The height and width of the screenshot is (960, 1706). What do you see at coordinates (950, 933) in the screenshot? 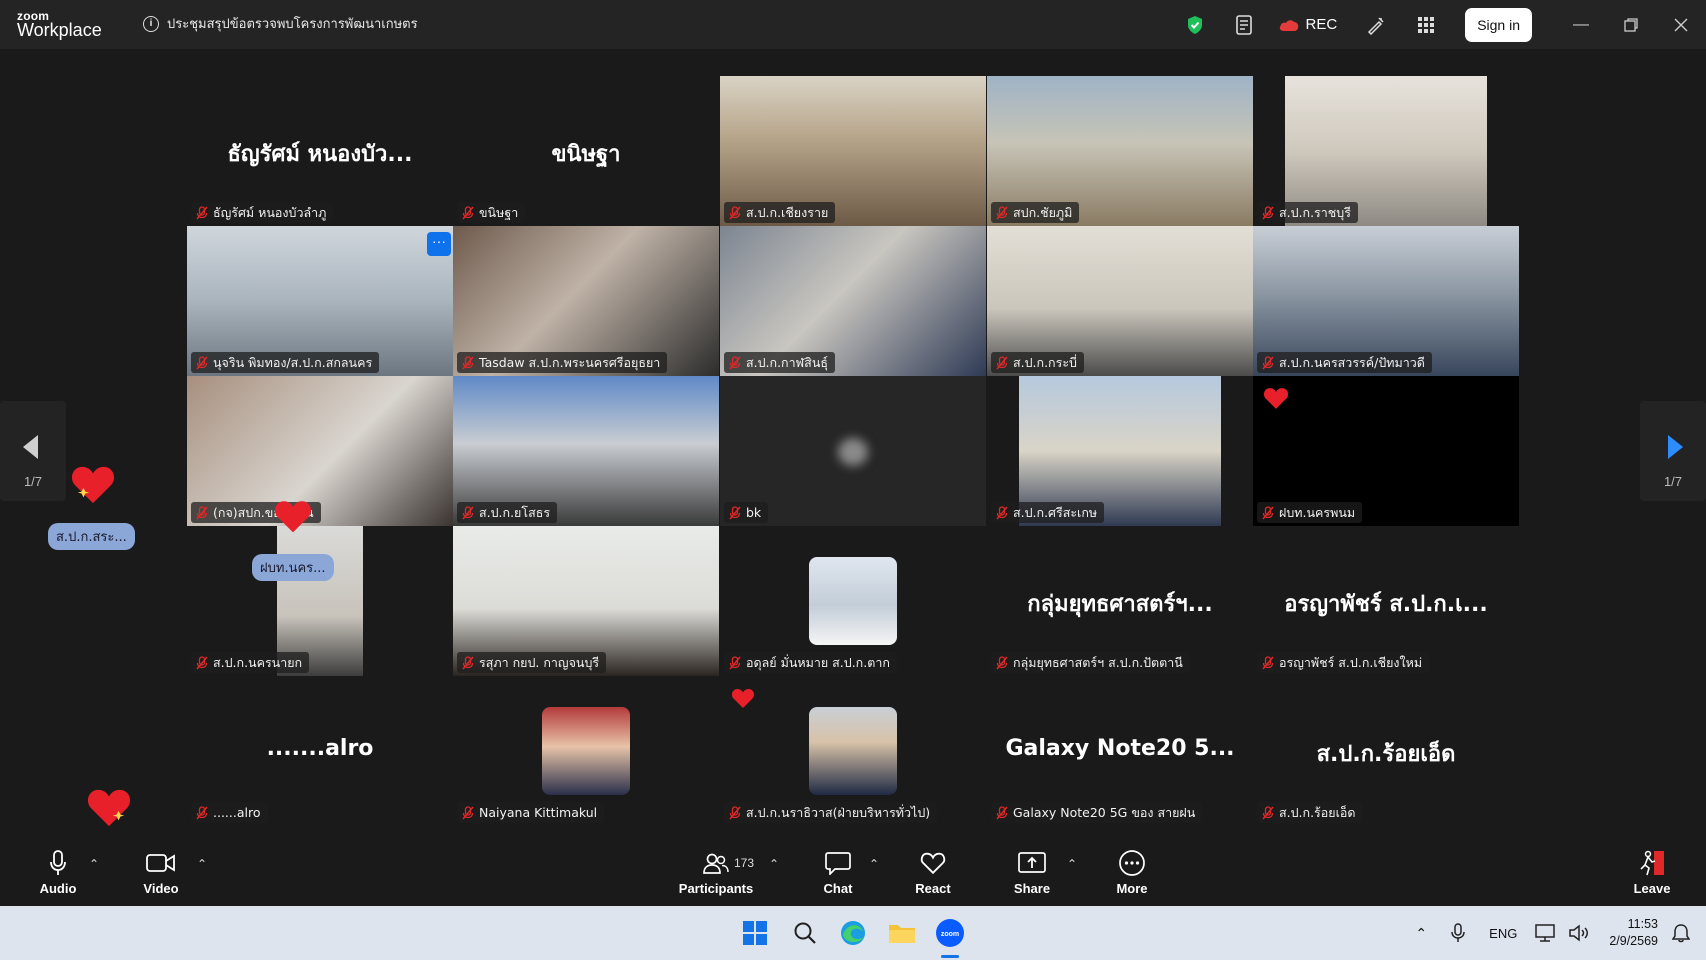
I see `zoom-app-icon: zoom` at bounding box center [950, 933].